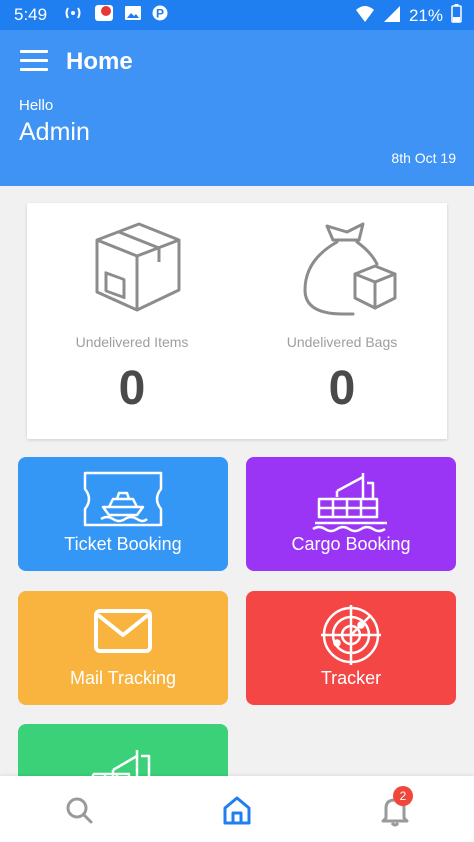  I want to click on cargo-ship-icon, so click(349, 503).